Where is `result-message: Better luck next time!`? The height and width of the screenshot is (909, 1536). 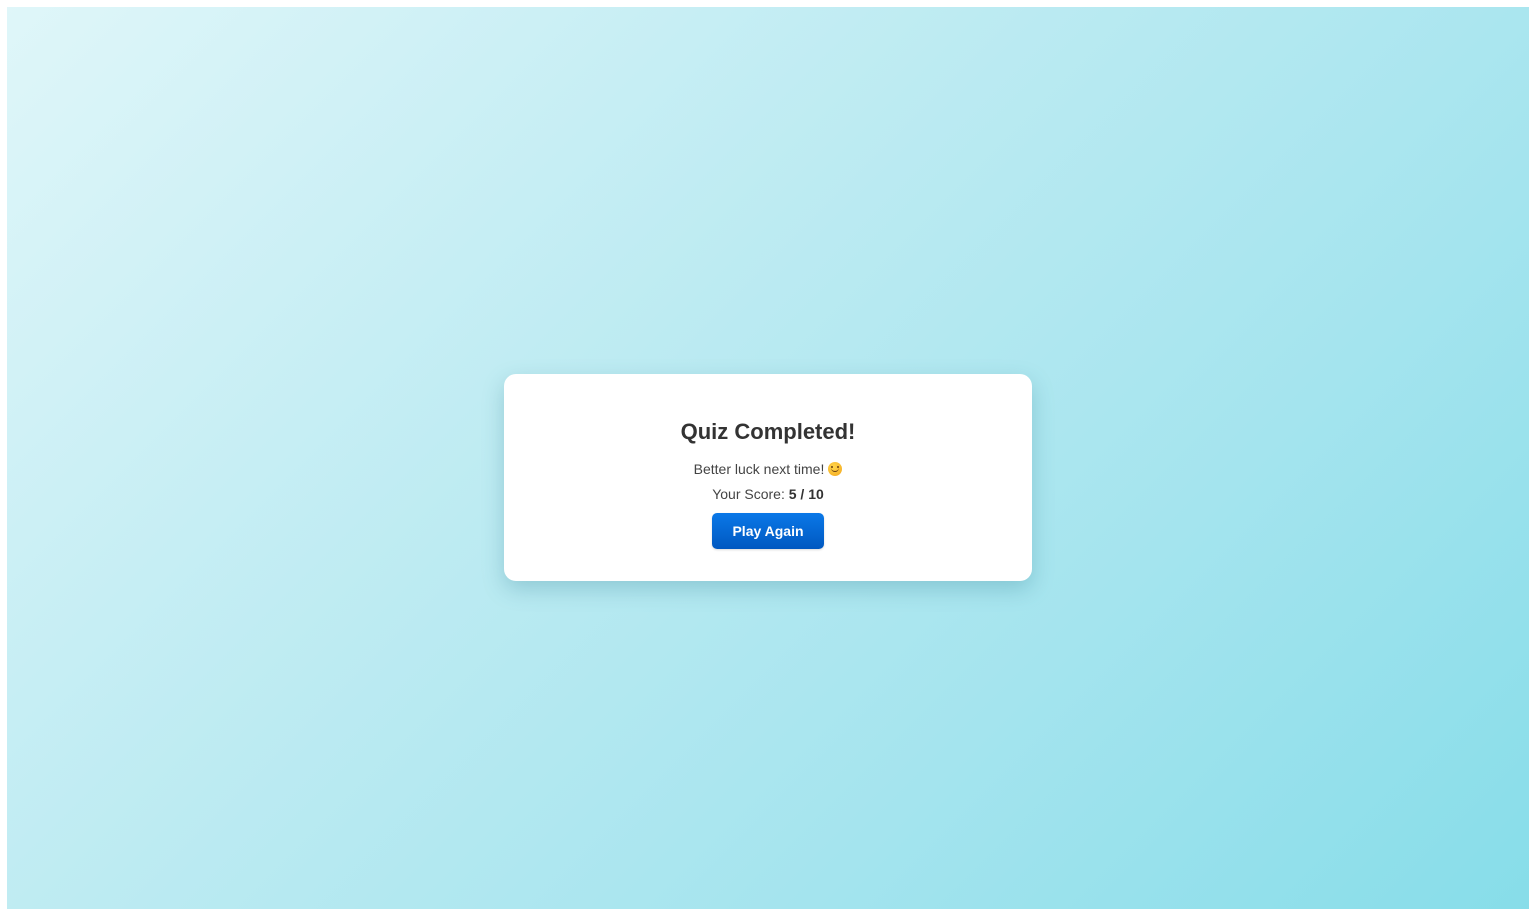 result-message: Better luck next time! is located at coordinates (759, 469).